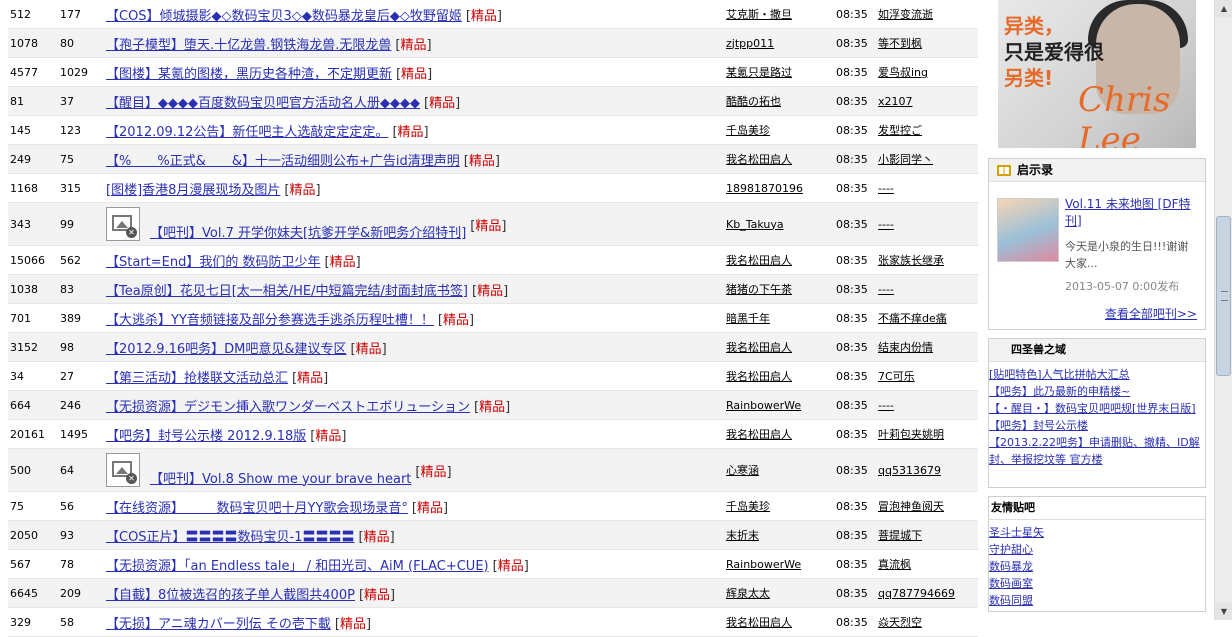  What do you see at coordinates (1097, 374) in the screenshot?
I see `beasts-link: [贴吧特色]人气比拼帖大汇总` at bounding box center [1097, 374].